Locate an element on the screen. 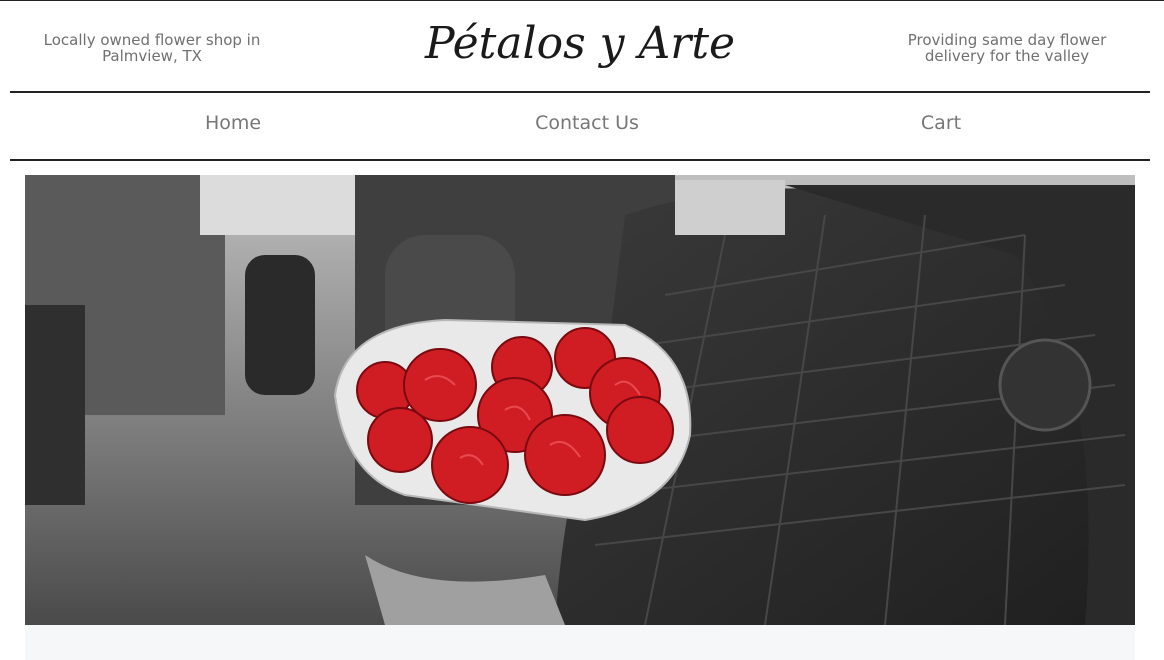 This screenshot has width=1164, height=660. content-area is located at coordinates (580, 642).